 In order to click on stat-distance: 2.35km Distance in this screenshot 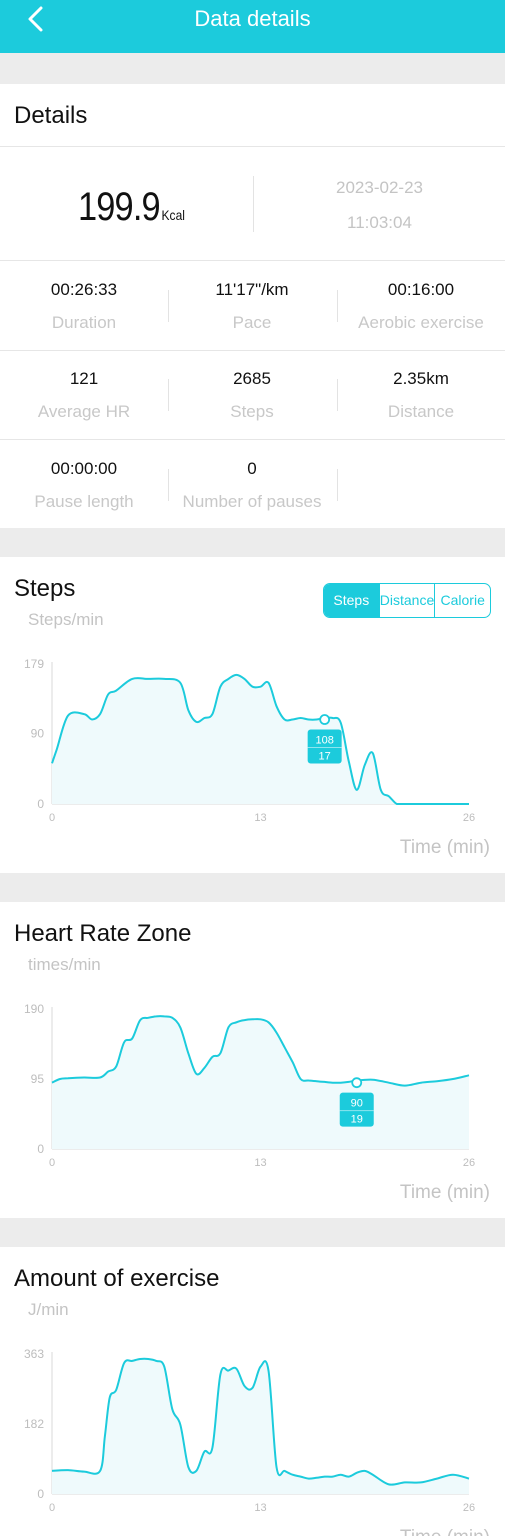, I will do `click(421, 395)`.